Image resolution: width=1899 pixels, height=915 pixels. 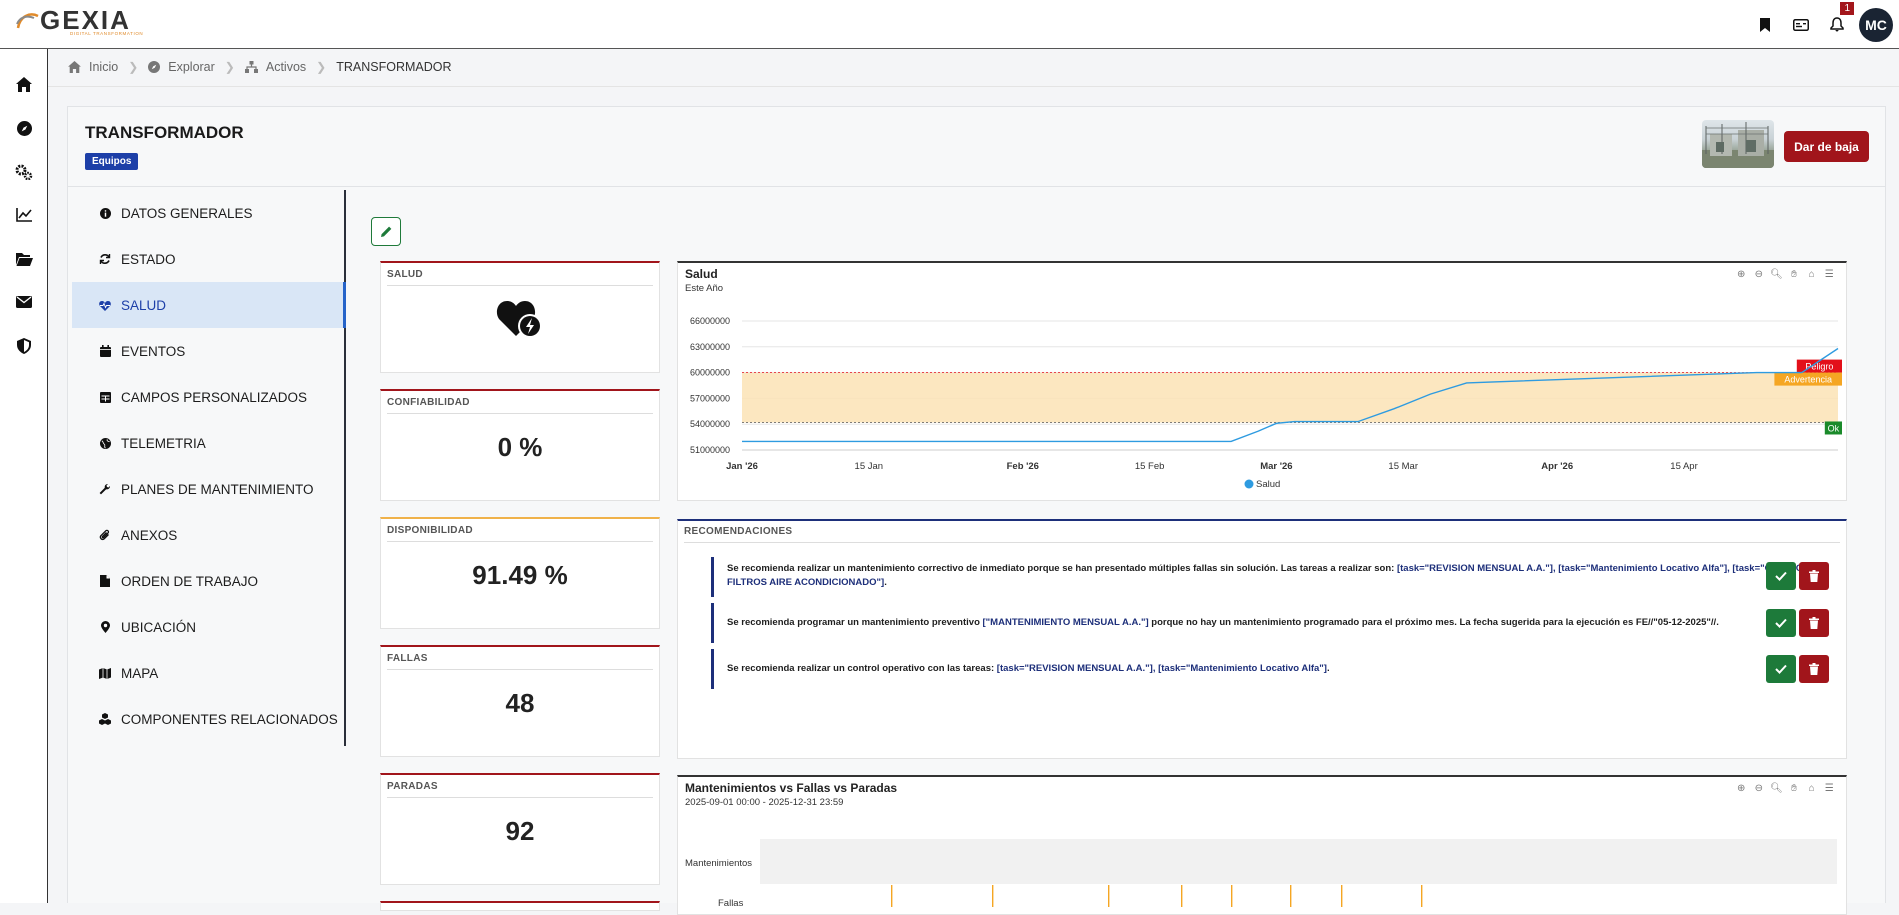 What do you see at coordinates (386, 231) in the screenshot?
I see `edit-button` at bounding box center [386, 231].